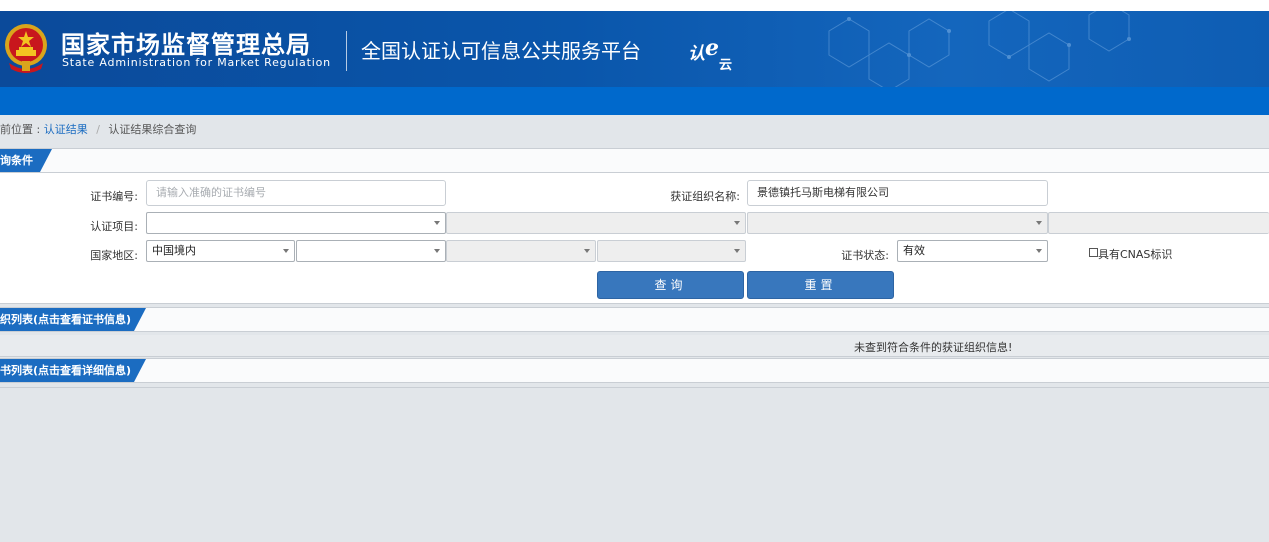  What do you see at coordinates (725, 65) in the screenshot?
I see `svg-text: 云` at bounding box center [725, 65].